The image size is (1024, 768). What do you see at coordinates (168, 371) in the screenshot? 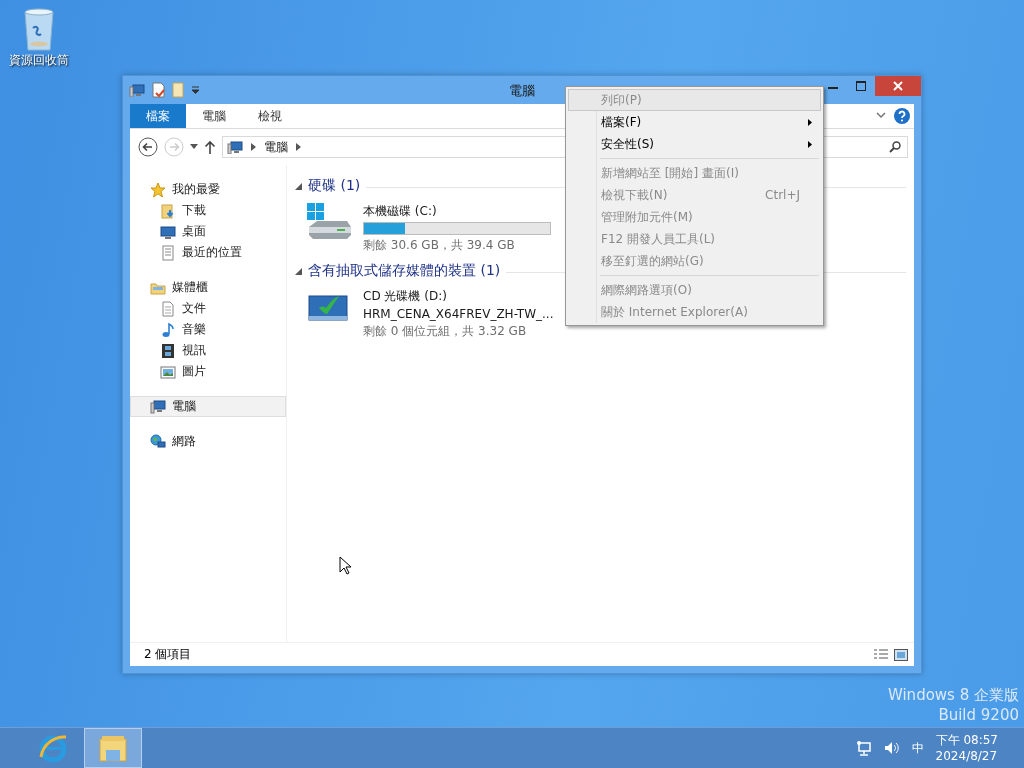
I see `image-icon` at bounding box center [168, 371].